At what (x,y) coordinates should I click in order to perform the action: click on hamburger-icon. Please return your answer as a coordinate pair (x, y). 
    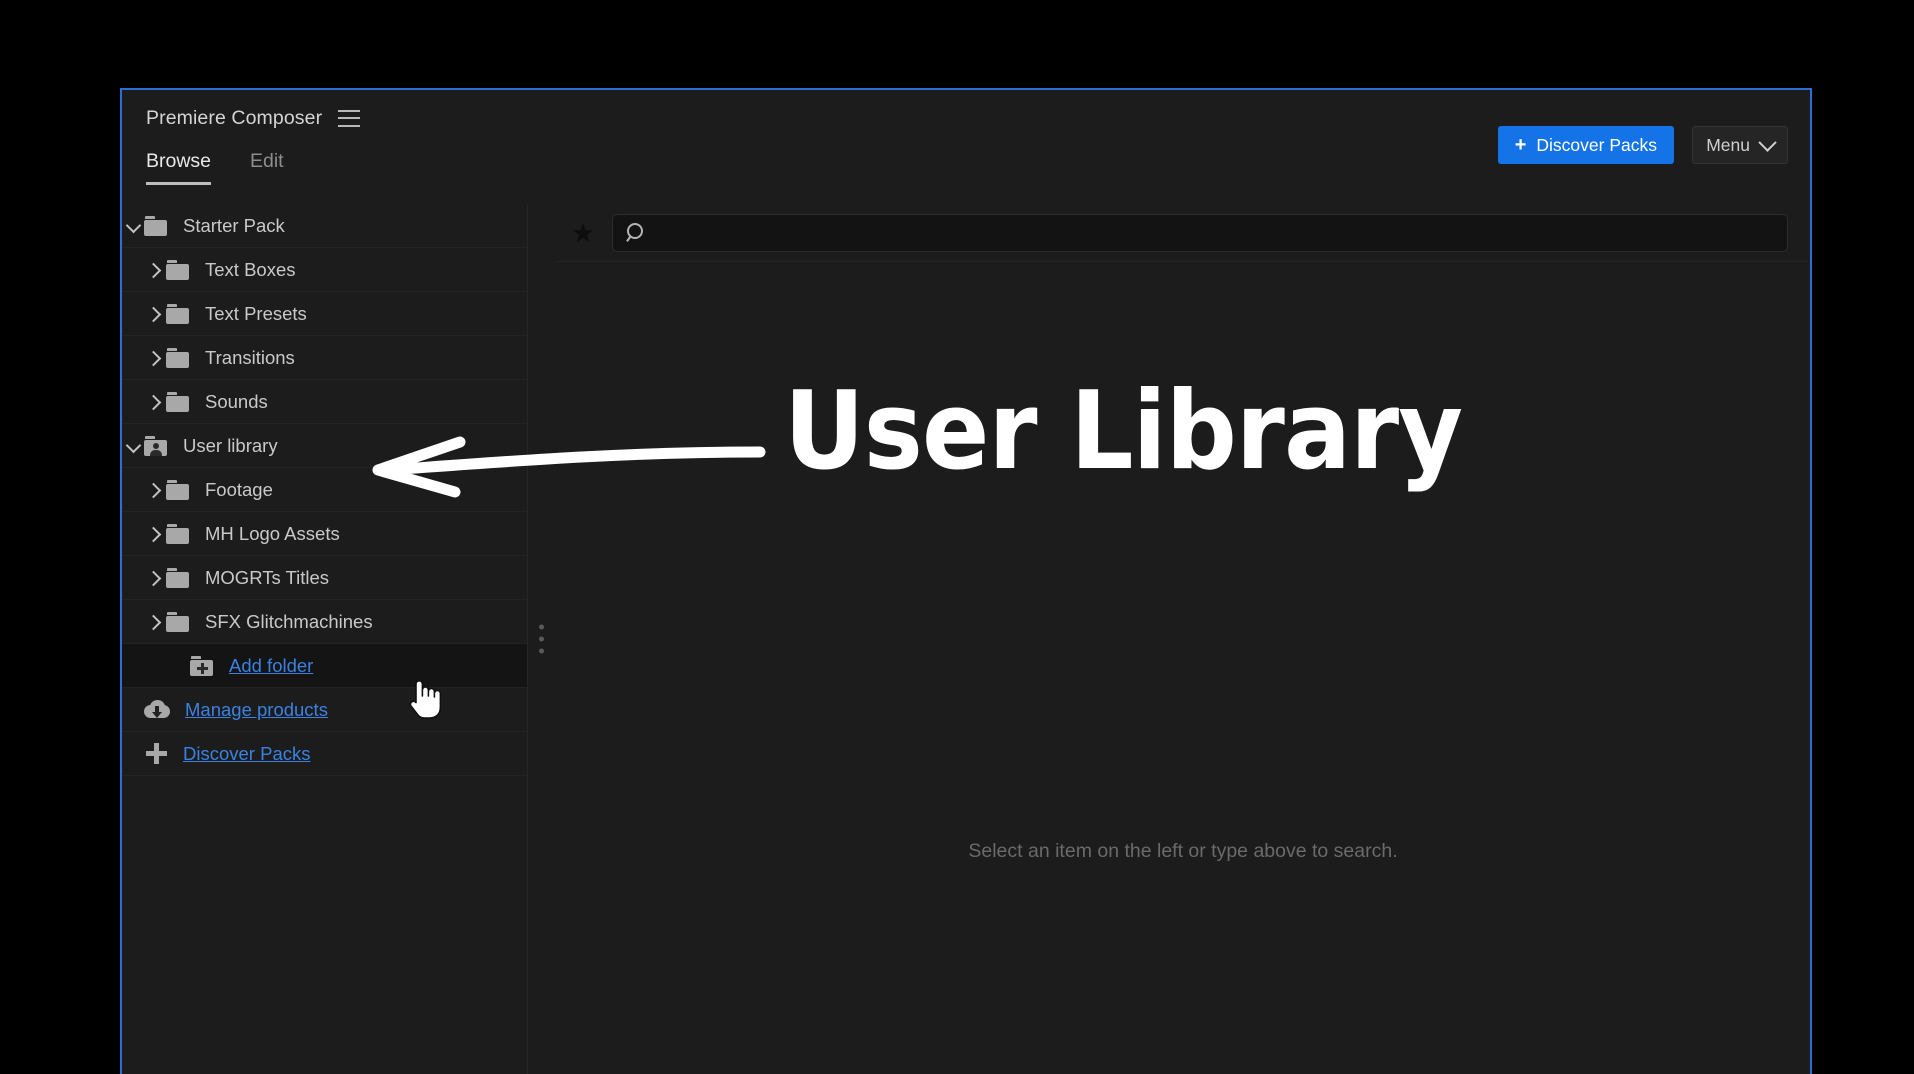
    Looking at the image, I should click on (349, 118).